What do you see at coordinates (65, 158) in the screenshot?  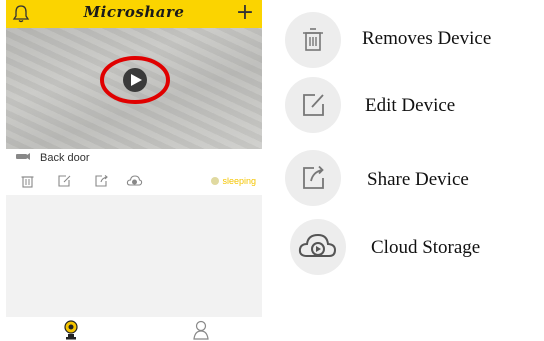 I see `device-name: Back door` at bounding box center [65, 158].